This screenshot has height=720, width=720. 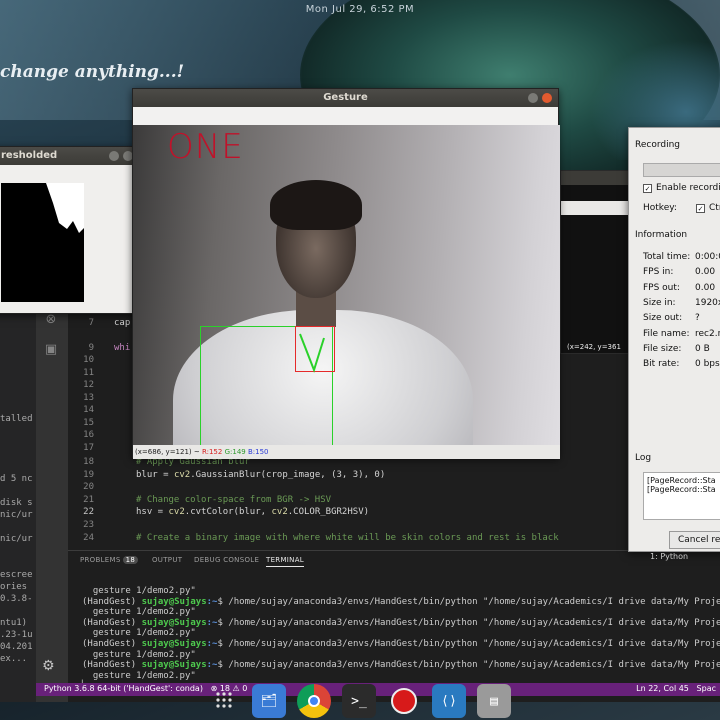 What do you see at coordinates (661, 364) in the screenshot?
I see `info-key: Bit rate:` at bounding box center [661, 364].